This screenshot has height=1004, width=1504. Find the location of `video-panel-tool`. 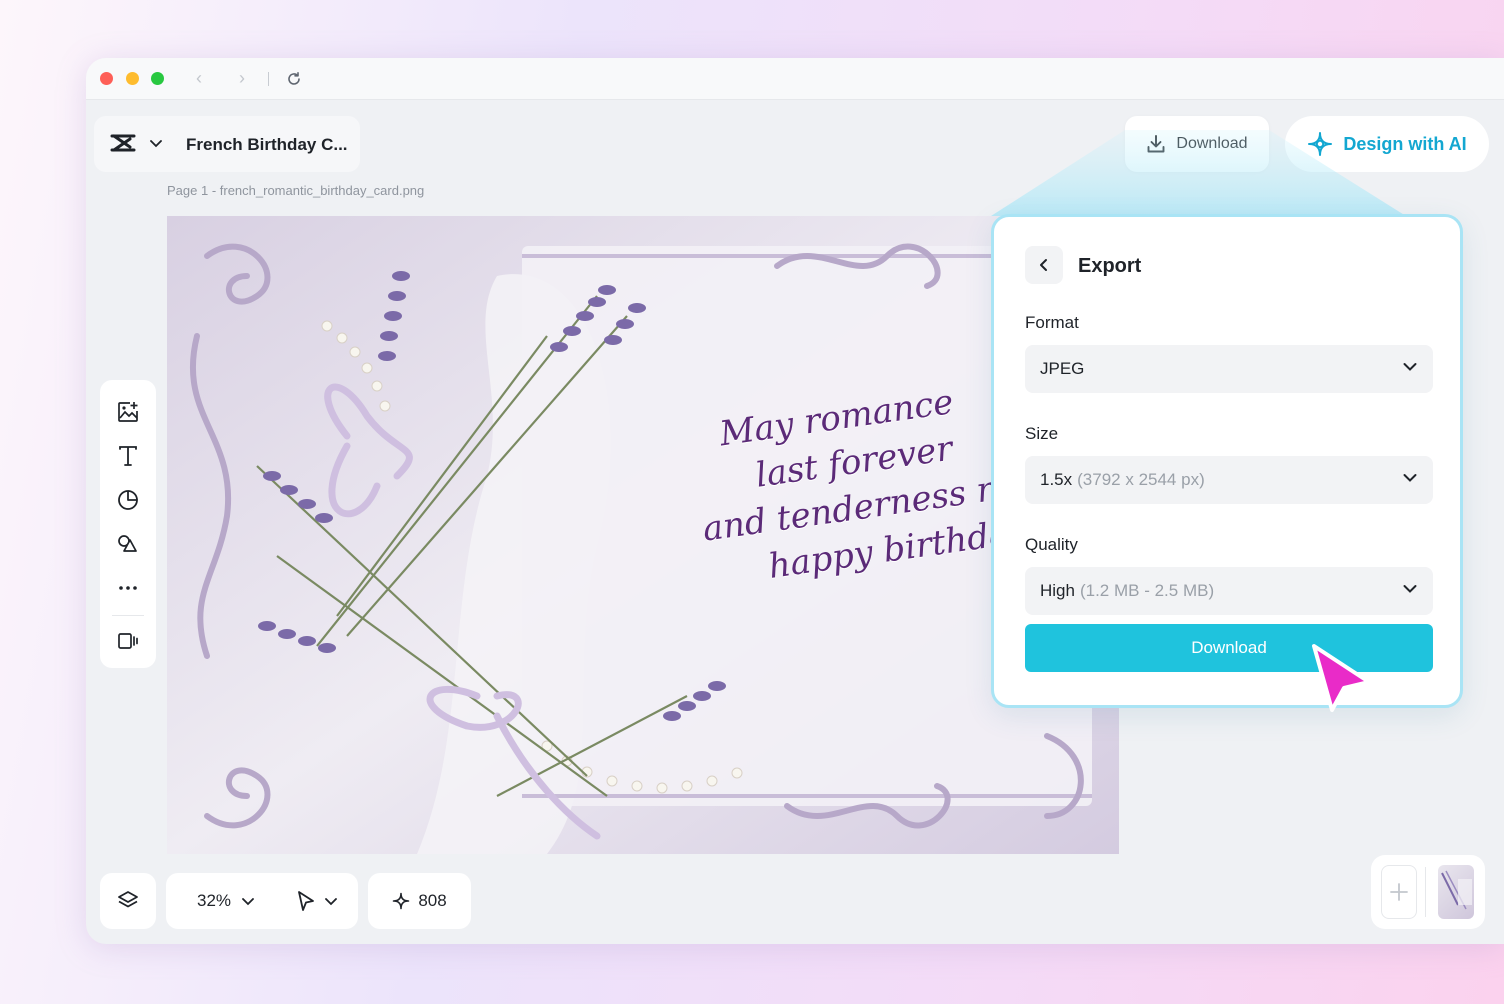

video-panel-tool is located at coordinates (128, 641).